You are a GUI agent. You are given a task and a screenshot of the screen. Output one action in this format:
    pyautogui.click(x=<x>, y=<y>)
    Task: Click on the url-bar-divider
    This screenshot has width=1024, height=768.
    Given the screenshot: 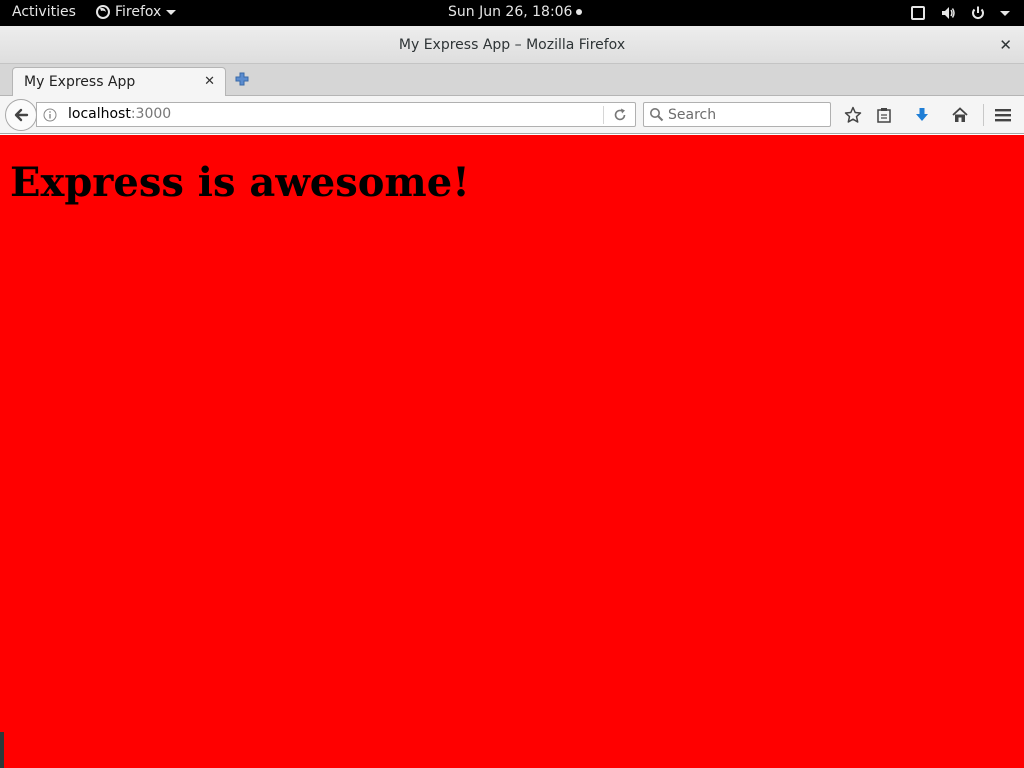 What is the action you would take?
    pyautogui.click(x=603, y=115)
    